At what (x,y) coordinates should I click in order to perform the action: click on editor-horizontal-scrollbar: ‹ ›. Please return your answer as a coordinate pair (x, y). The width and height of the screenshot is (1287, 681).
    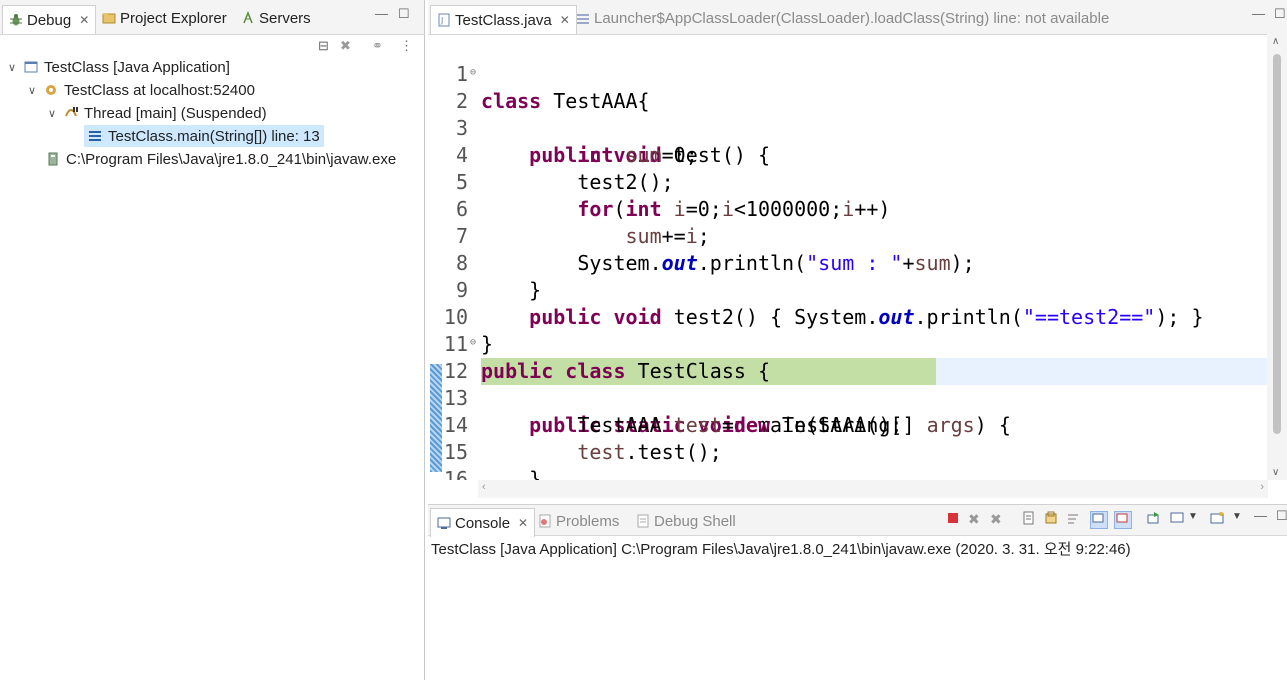
    Looking at the image, I should click on (873, 489).